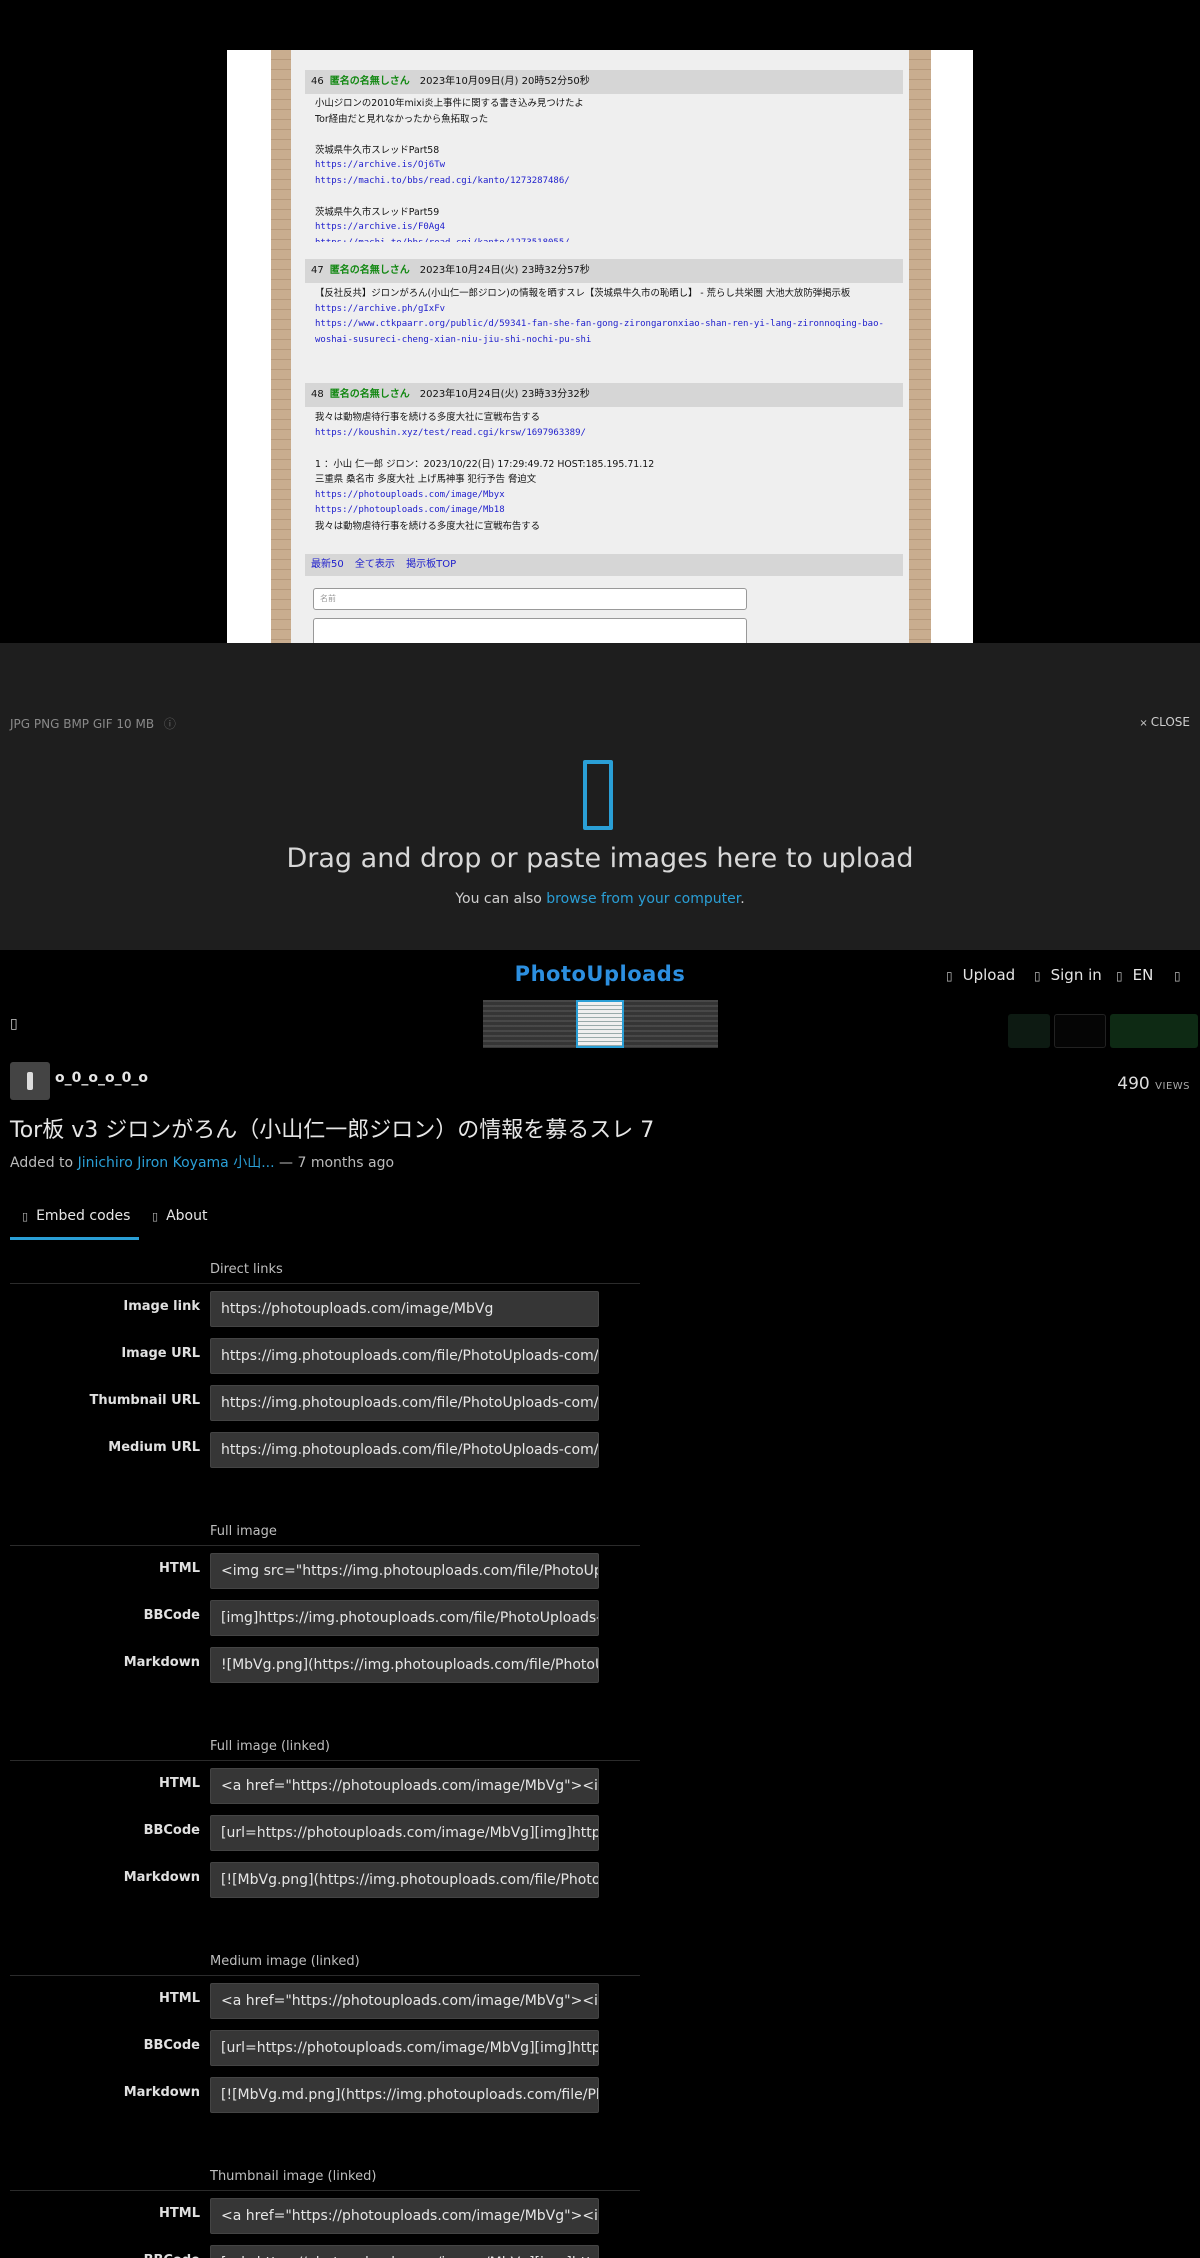  I want to click on post-text-line: 三重県 桑名市 多度大社 上げ馬神事 犯行予告 脅迫文, so click(426, 479).